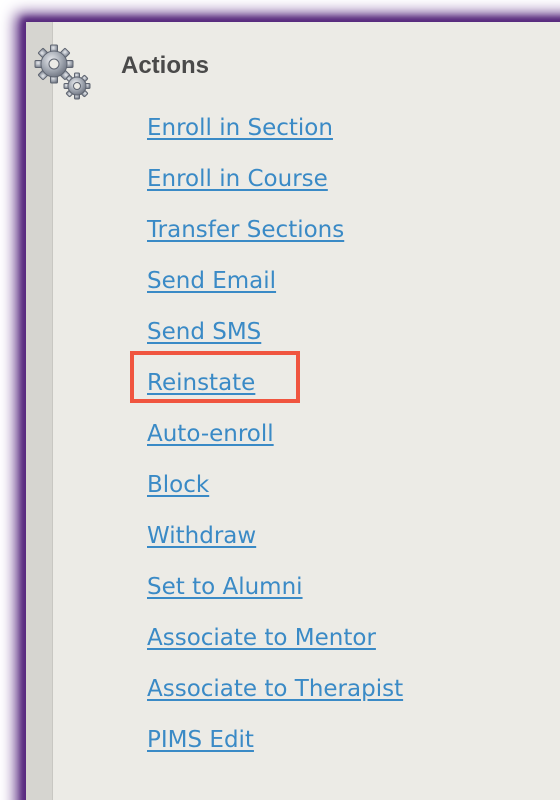  What do you see at coordinates (275, 341) in the screenshot?
I see `list-item: Send SMS` at bounding box center [275, 341].